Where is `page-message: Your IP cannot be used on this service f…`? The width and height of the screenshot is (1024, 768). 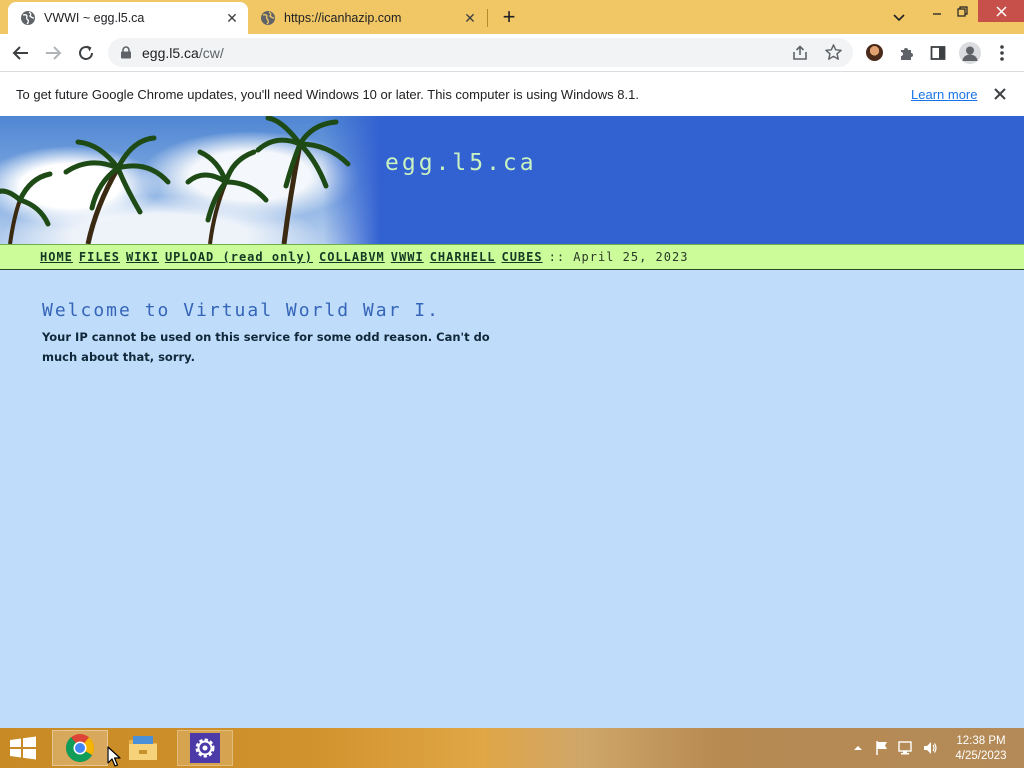
page-message: Your IP cannot be used on this service f… is located at coordinates (266, 347).